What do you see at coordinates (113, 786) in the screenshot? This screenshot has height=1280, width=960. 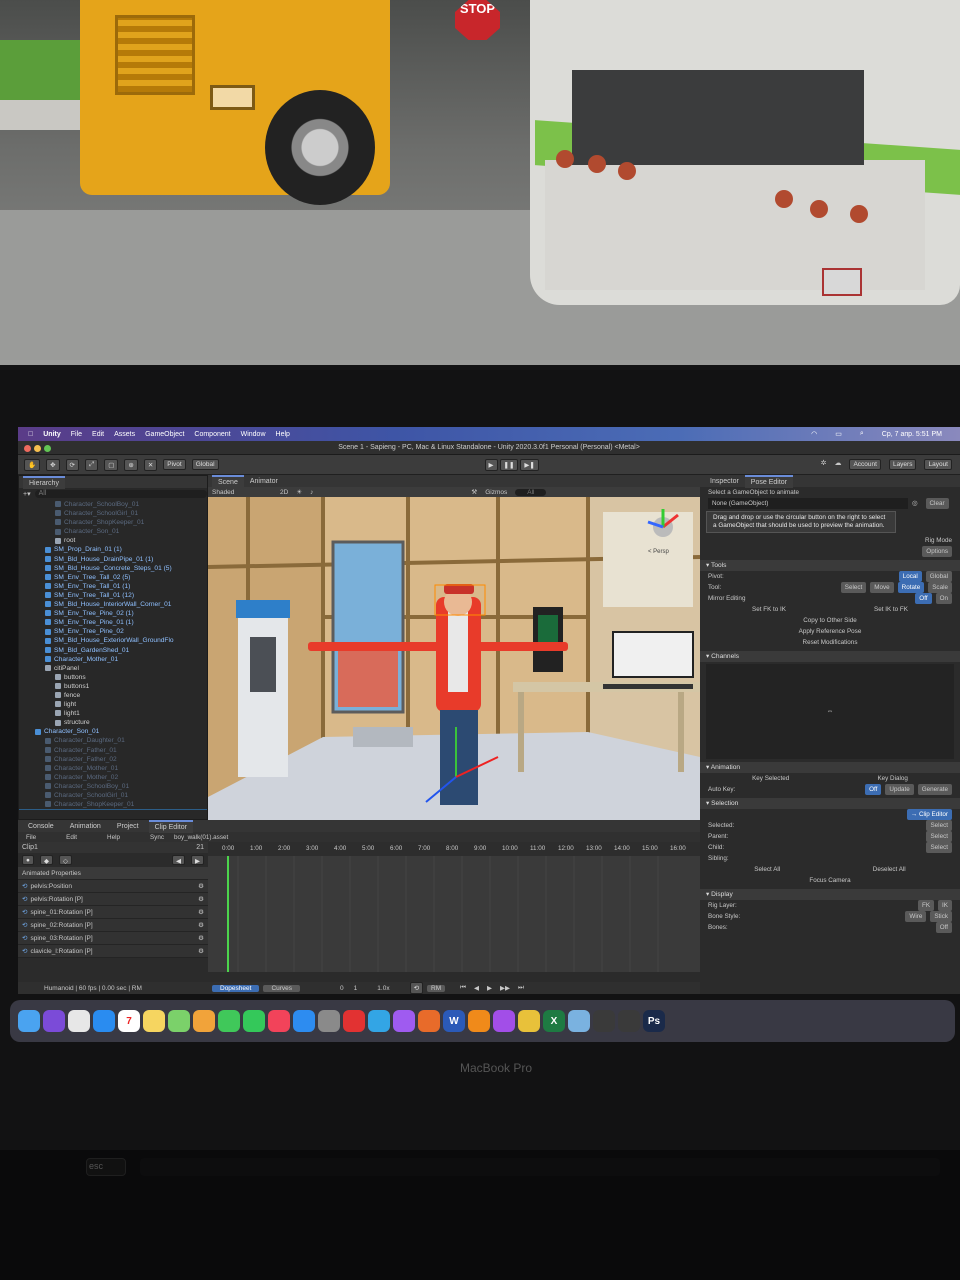 I see `hierarchy-item: Character_SchoolBoy_01` at bounding box center [113, 786].